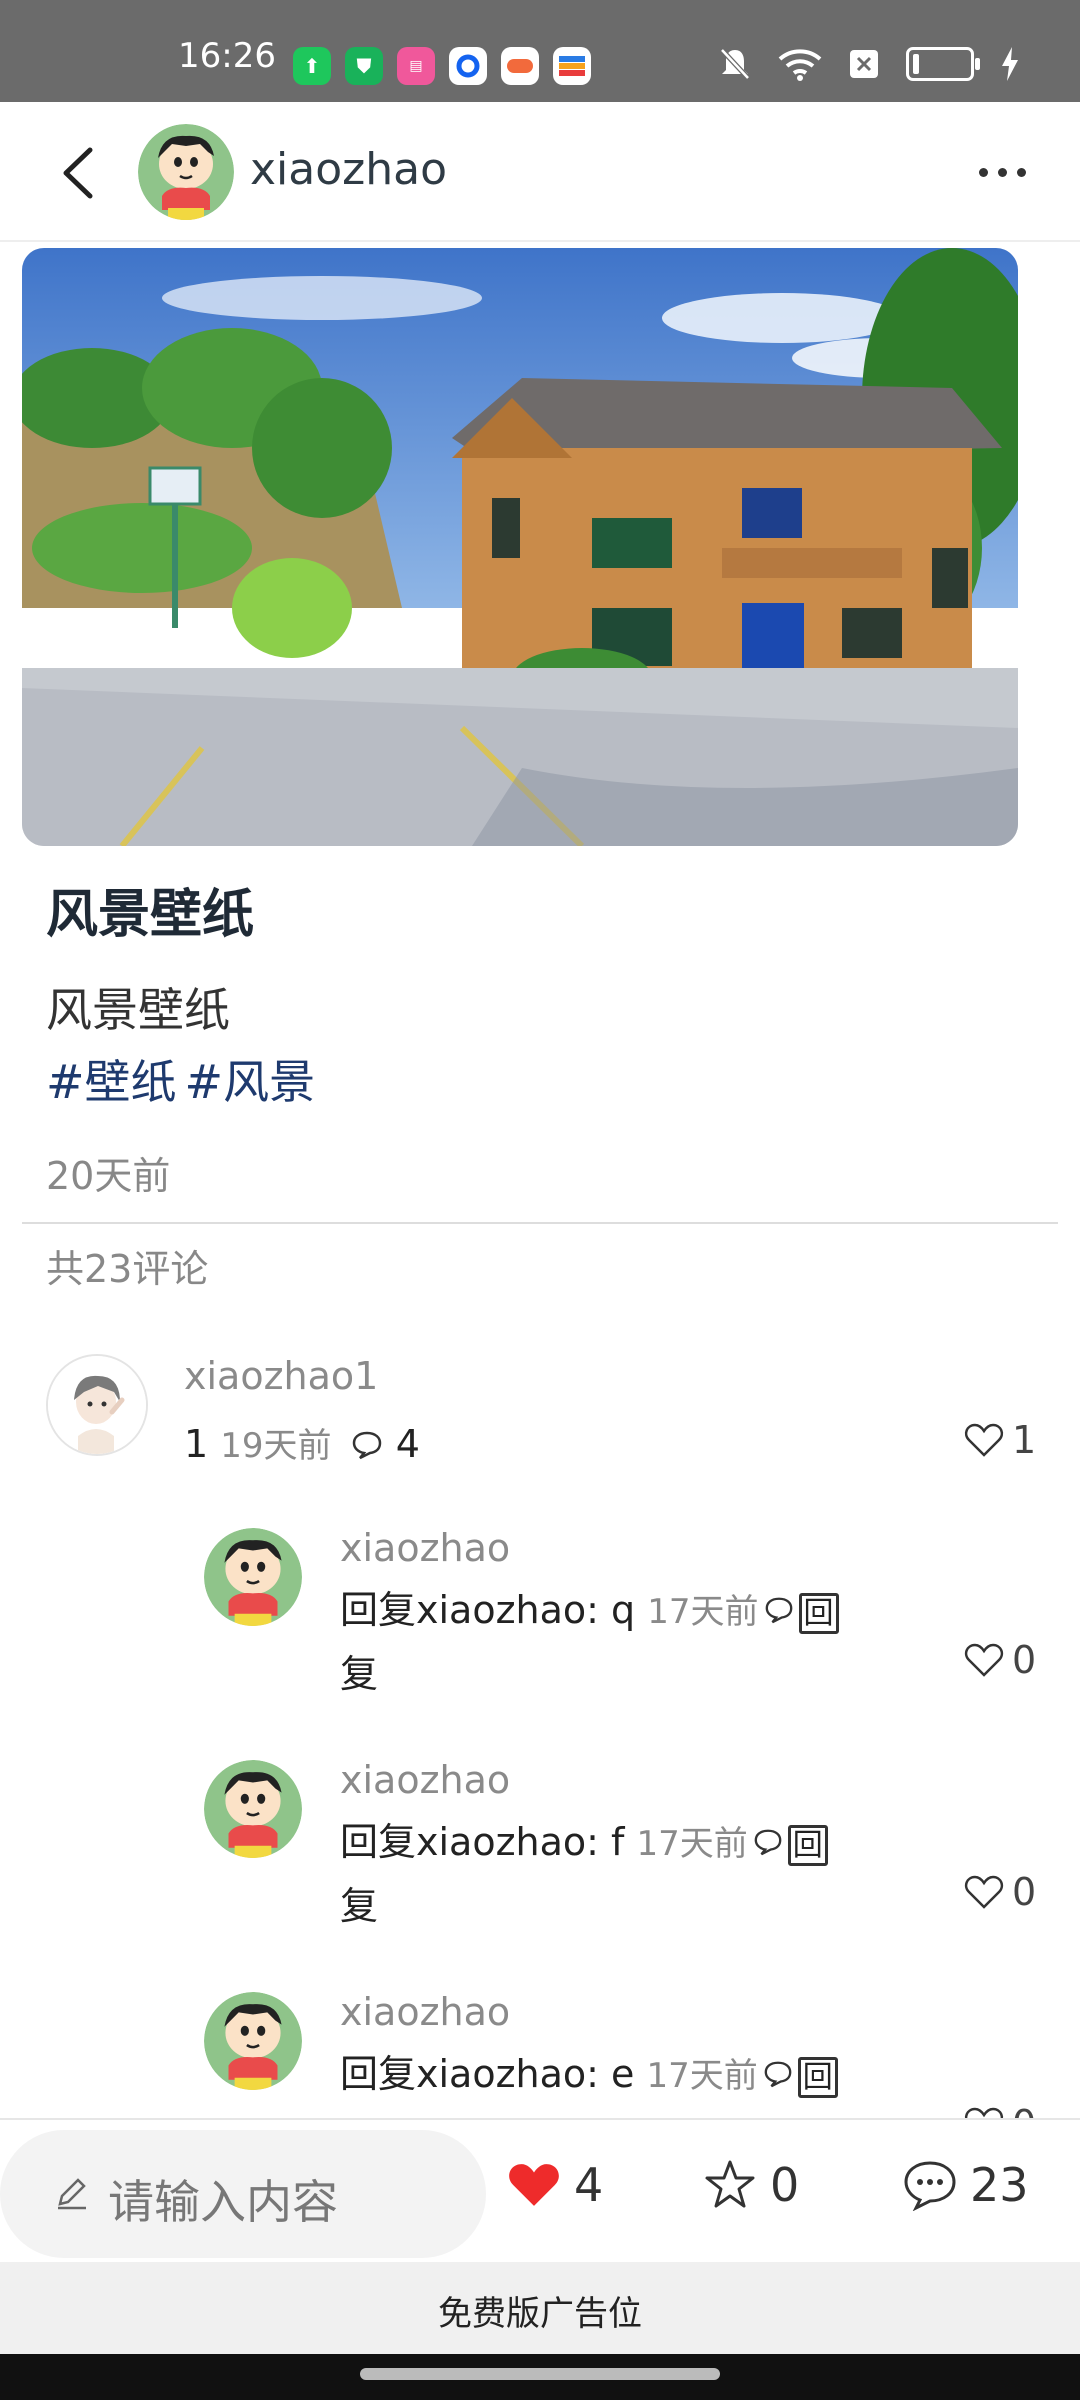 The height and width of the screenshot is (2400, 1080). What do you see at coordinates (965, 2185) in the screenshot?
I see `comment-button: 23` at bounding box center [965, 2185].